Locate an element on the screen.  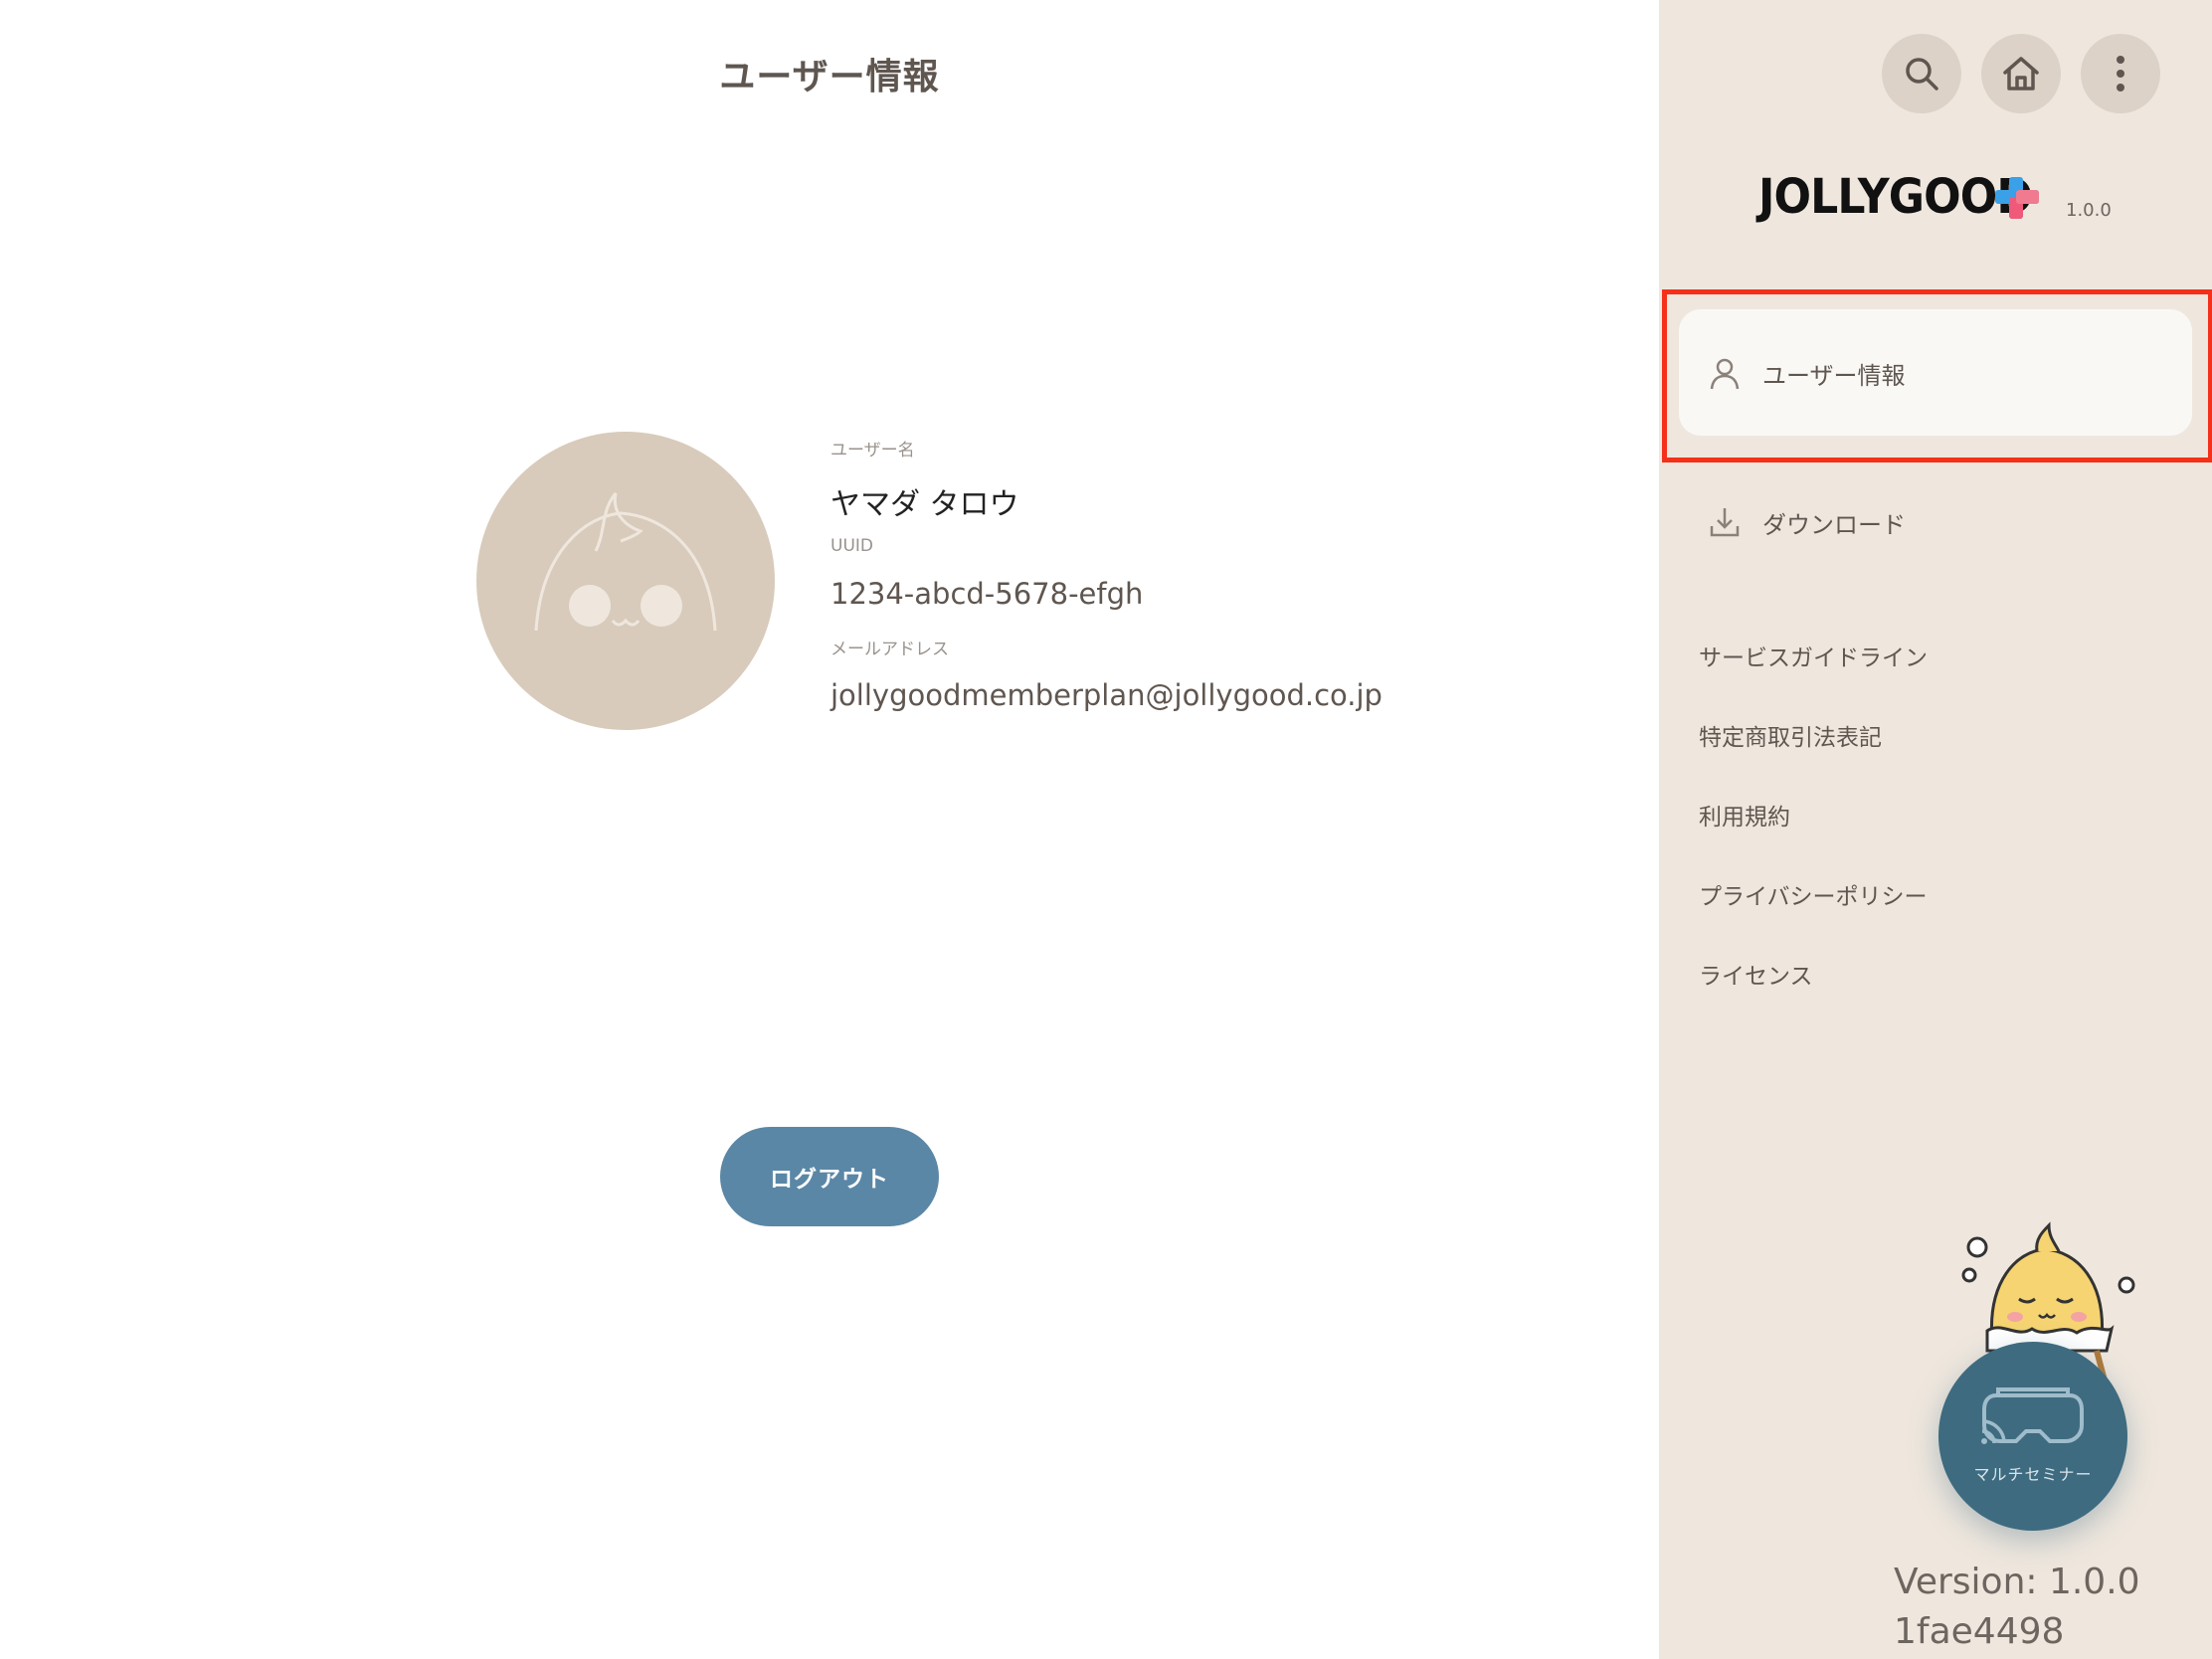
build-hash: 1fae4498 is located at coordinates (1979, 1631).